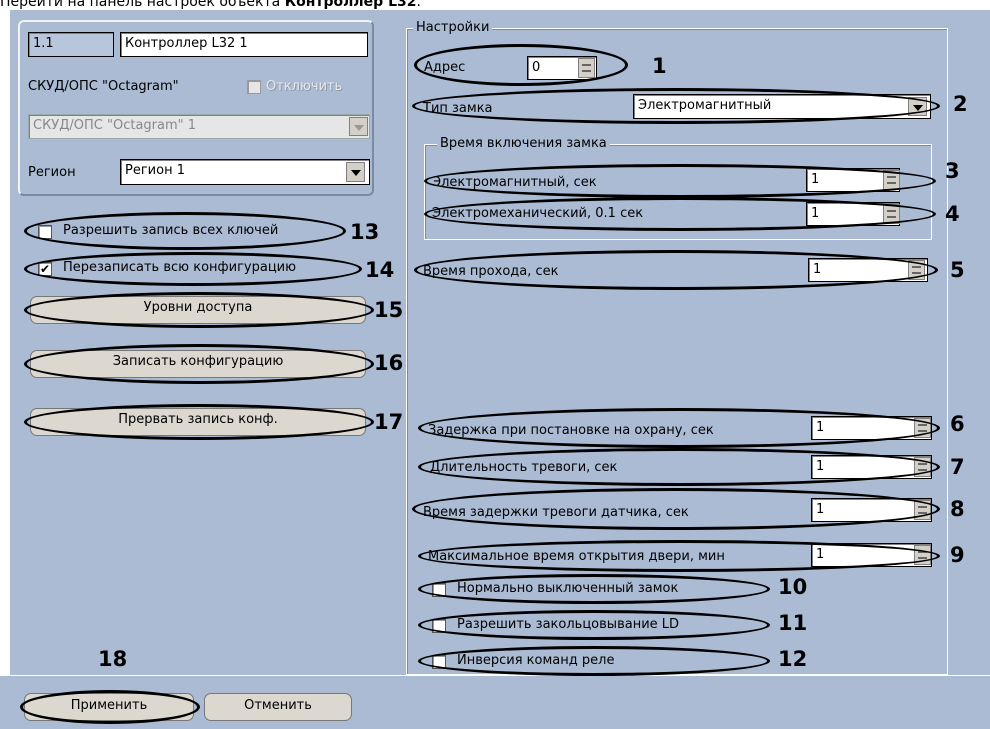  Describe the element at coordinates (355, 172) in the screenshot. I see `region-dropdown-icon` at that location.